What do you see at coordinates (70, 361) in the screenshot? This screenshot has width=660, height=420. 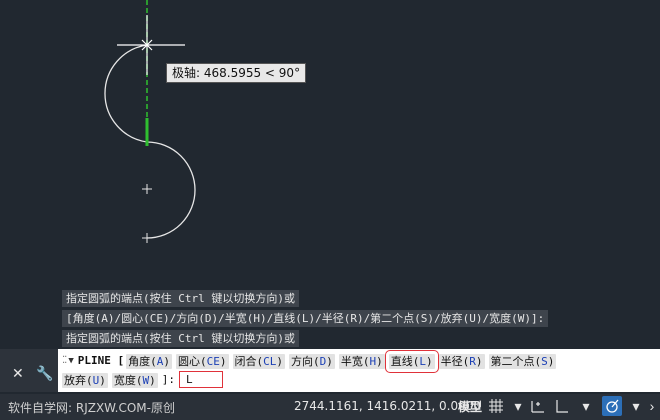 I see `dropdown-arrow-icon: ▼` at bounding box center [70, 361].